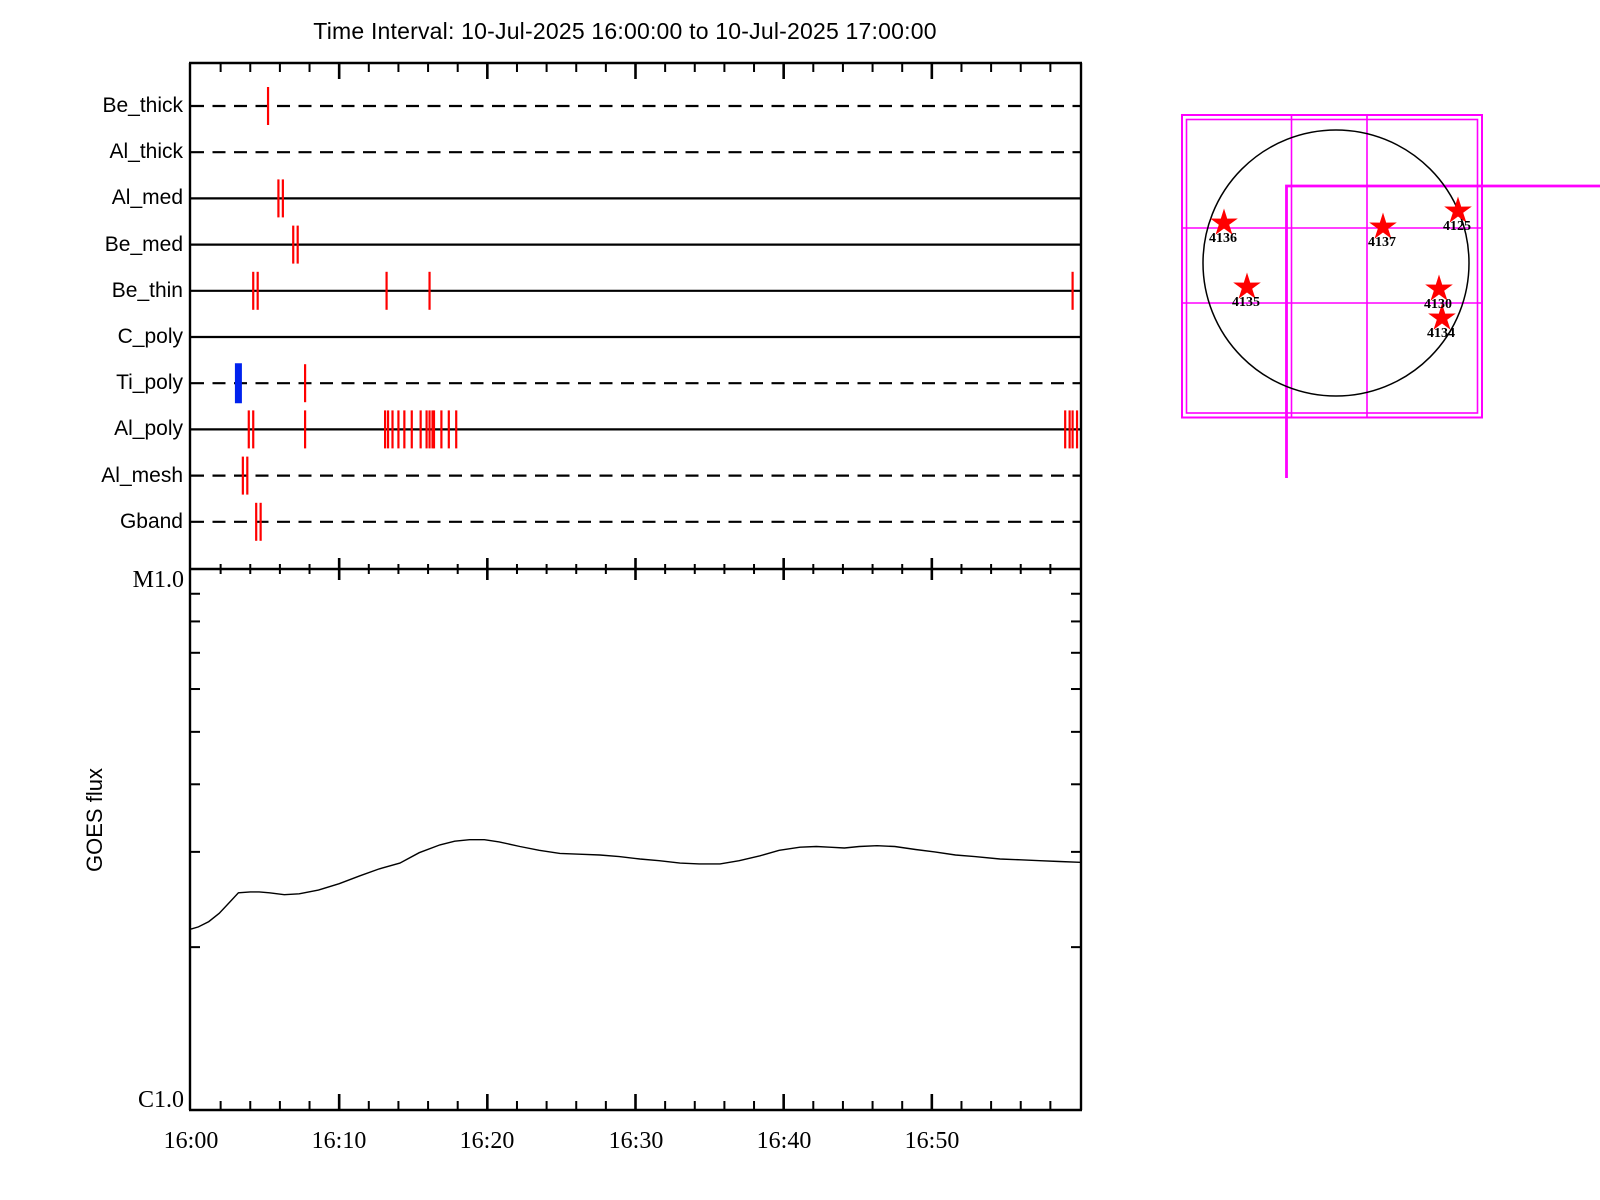 Image resolution: width=1600 pixels, height=1200 pixels. Describe the element at coordinates (1223, 238) in the screenshot. I see `active-region-label-4136: 4136` at that location.